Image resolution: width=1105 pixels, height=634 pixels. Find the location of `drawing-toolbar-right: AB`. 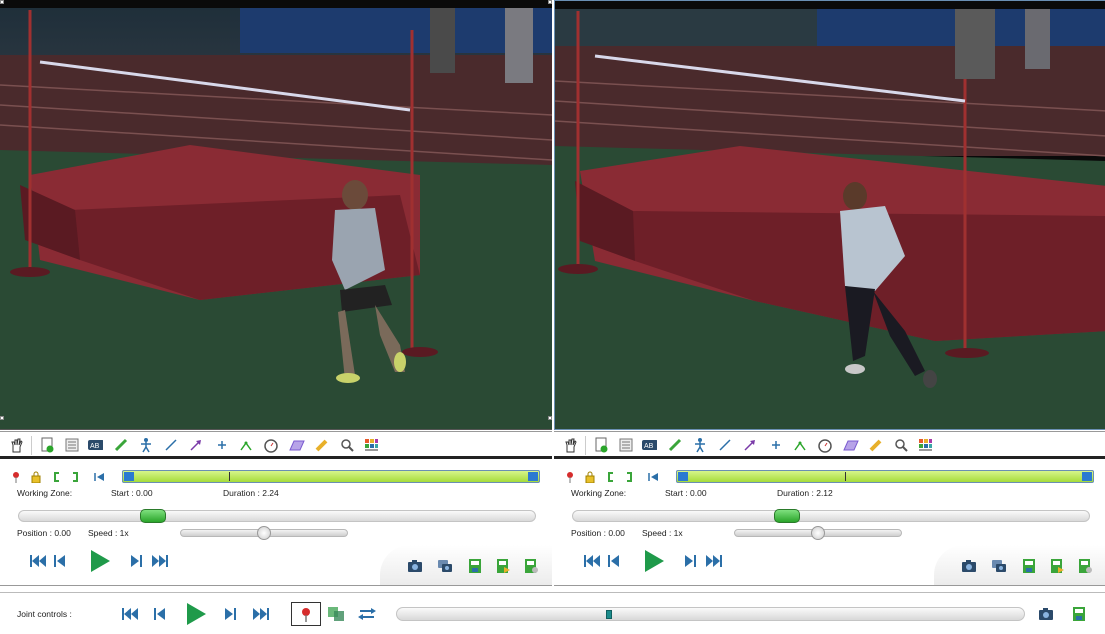

drawing-toolbar-right: AB is located at coordinates (829, 445).